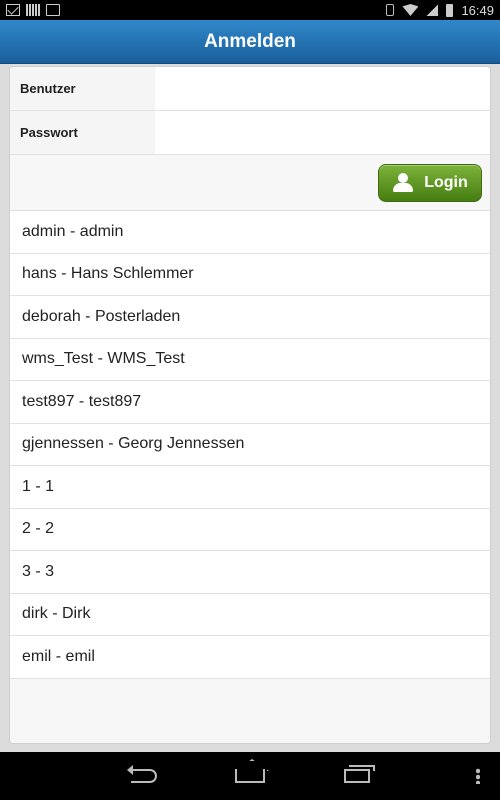 This screenshot has height=800, width=500. Describe the element at coordinates (13, 10) in the screenshot. I see `mail-icon` at that location.